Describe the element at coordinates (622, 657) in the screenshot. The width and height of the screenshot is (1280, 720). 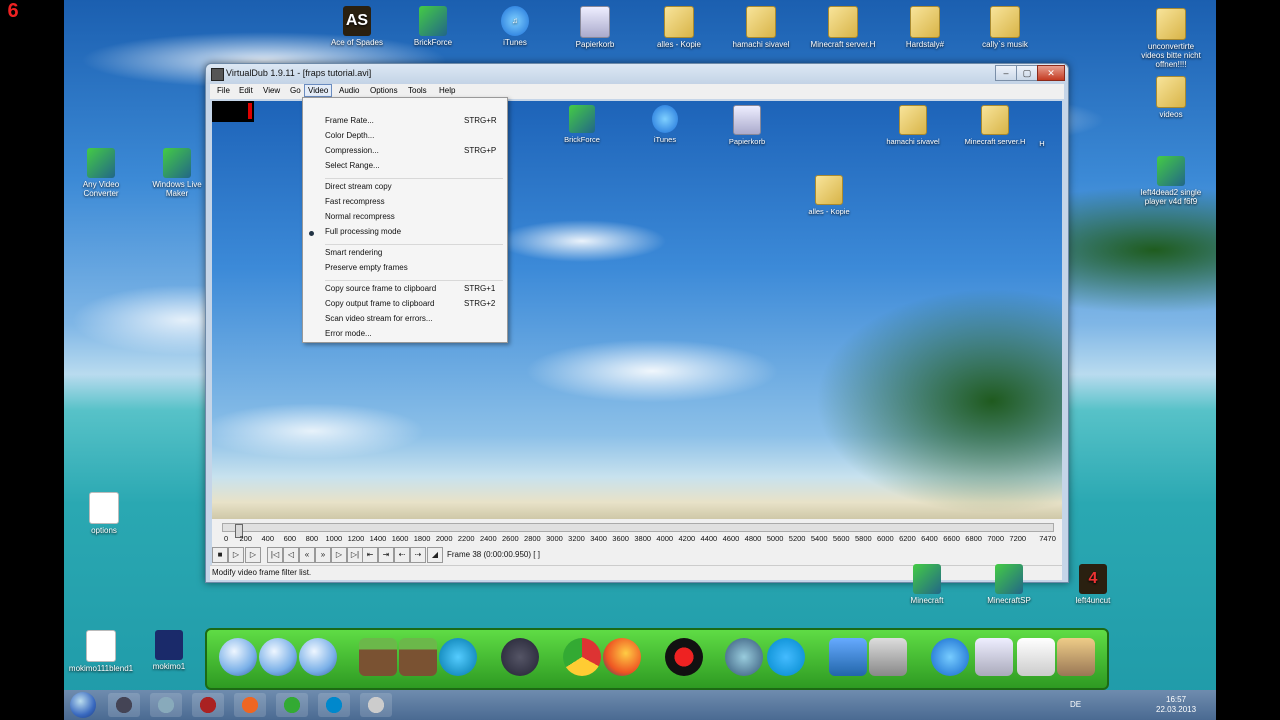
I see `firefox-icon` at that location.